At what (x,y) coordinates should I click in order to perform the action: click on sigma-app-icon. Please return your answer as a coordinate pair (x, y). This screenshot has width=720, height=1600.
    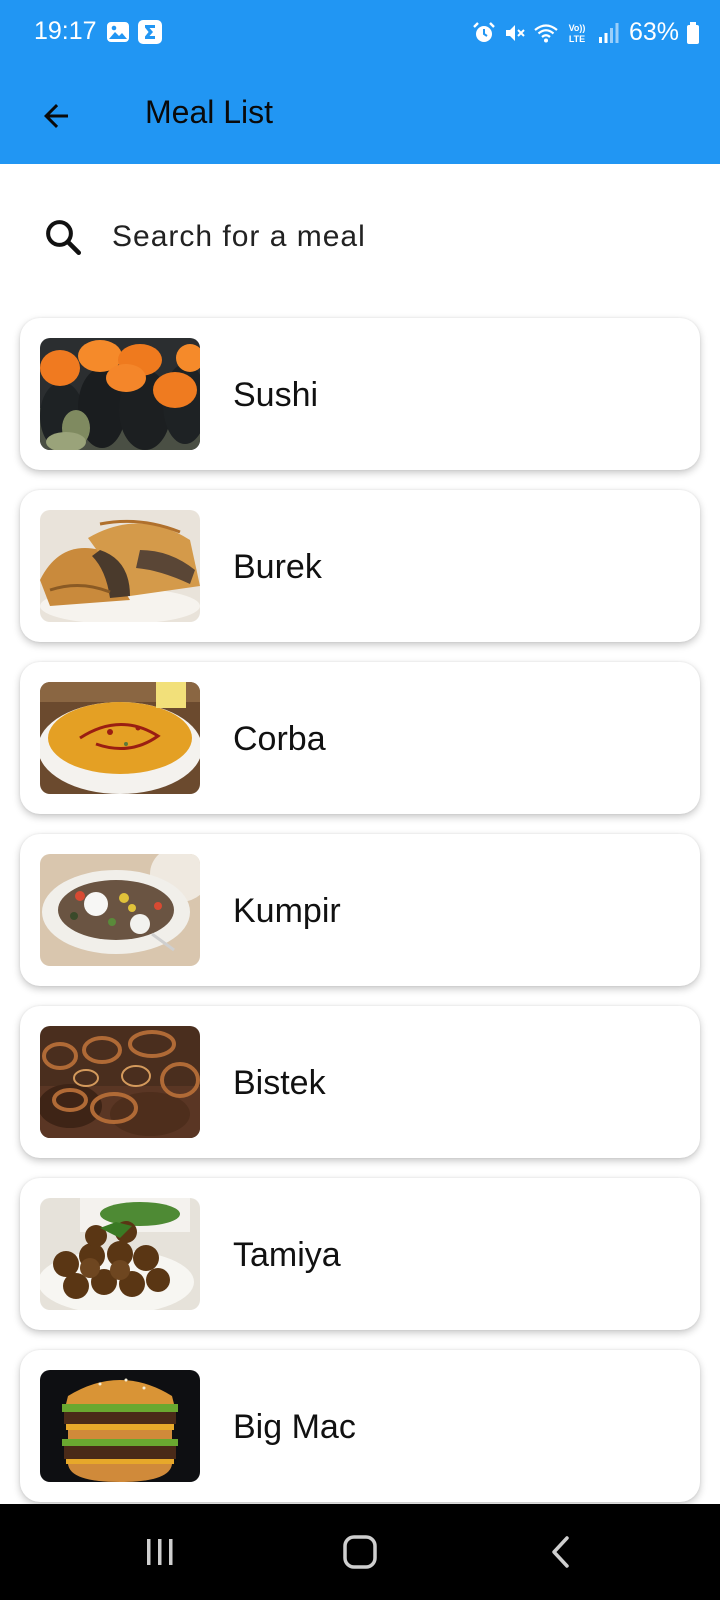
    Looking at the image, I should click on (150, 32).